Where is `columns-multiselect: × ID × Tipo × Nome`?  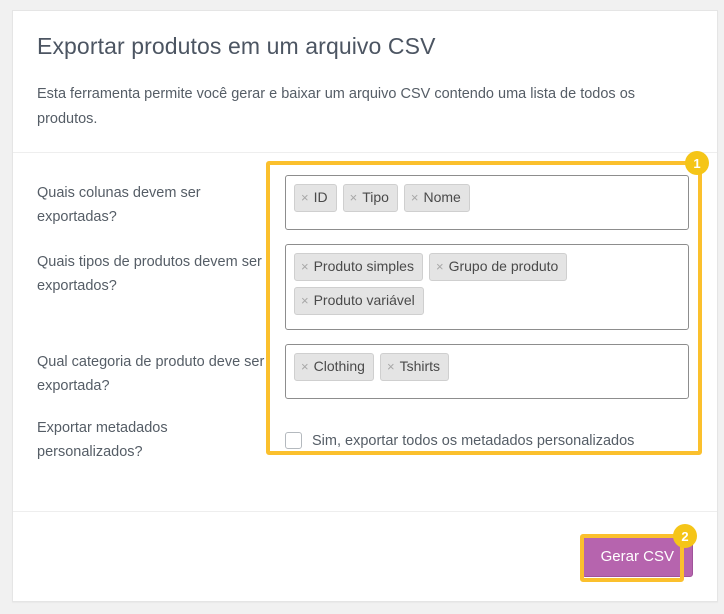
columns-multiselect: × ID × Tipo × Nome is located at coordinates (487, 202).